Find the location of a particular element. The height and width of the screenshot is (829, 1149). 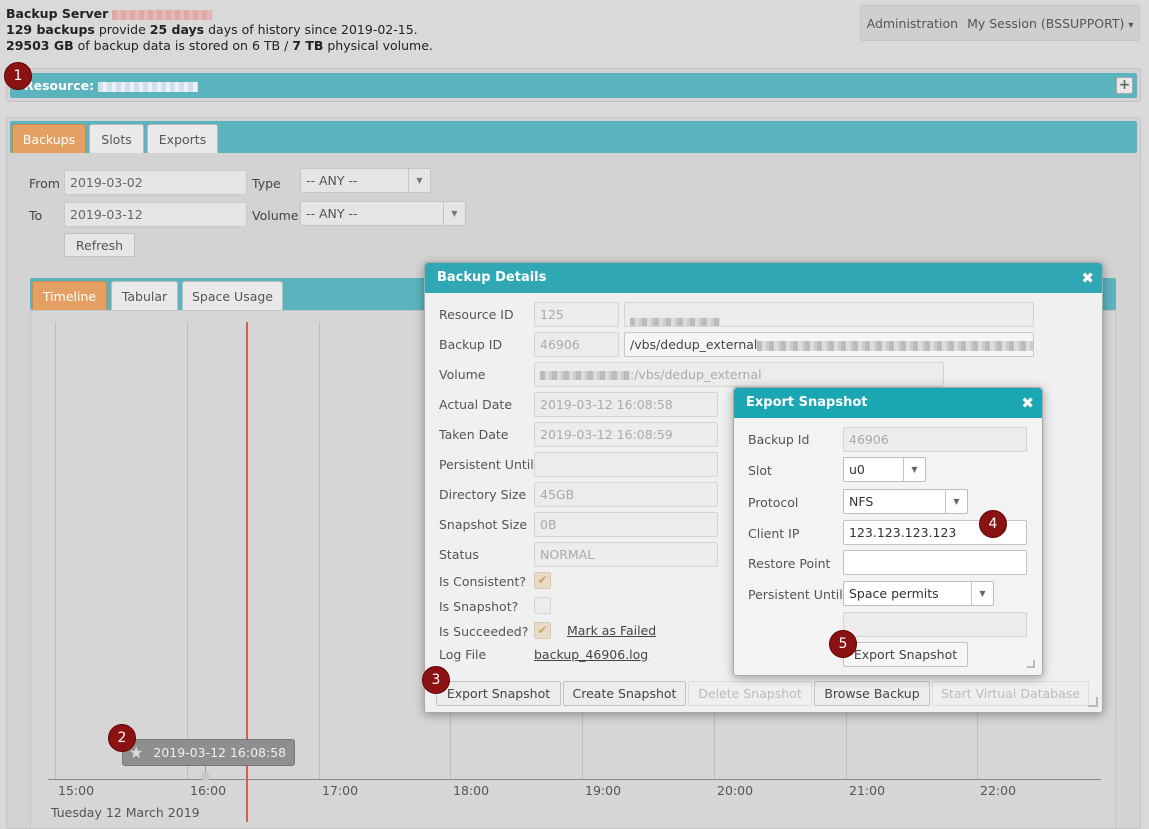

taken-date-label: Taken Date is located at coordinates (474, 434).